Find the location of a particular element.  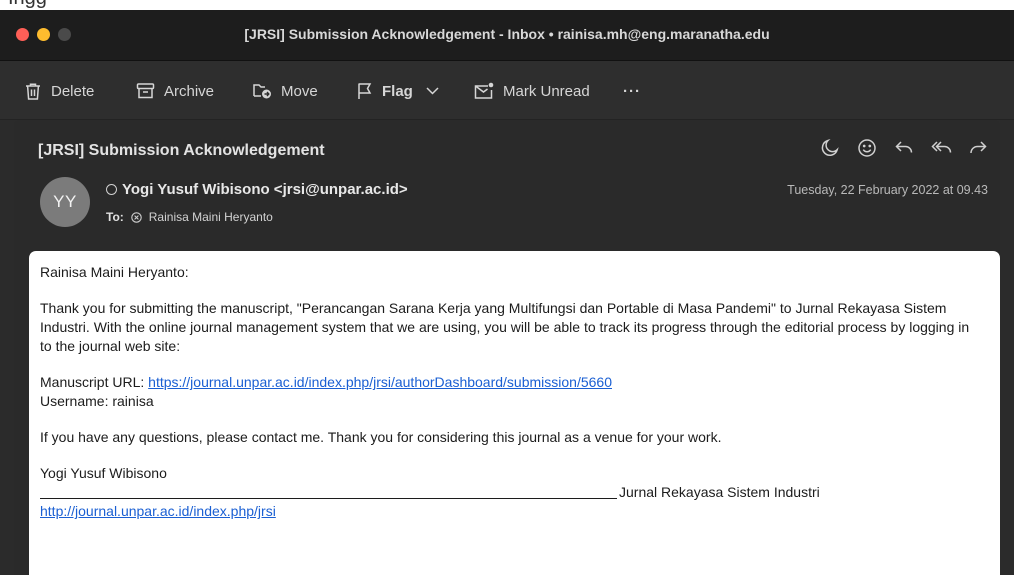

avatar: YY is located at coordinates (65, 202).